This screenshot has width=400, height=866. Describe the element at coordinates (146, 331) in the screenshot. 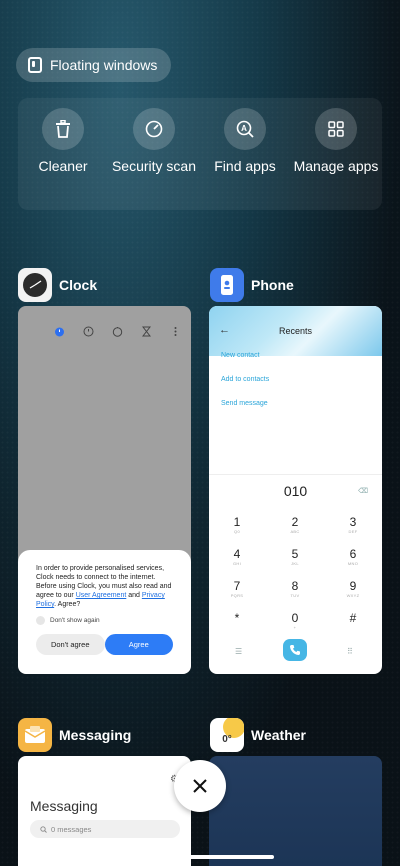

I see `timer-tab-icon` at that location.